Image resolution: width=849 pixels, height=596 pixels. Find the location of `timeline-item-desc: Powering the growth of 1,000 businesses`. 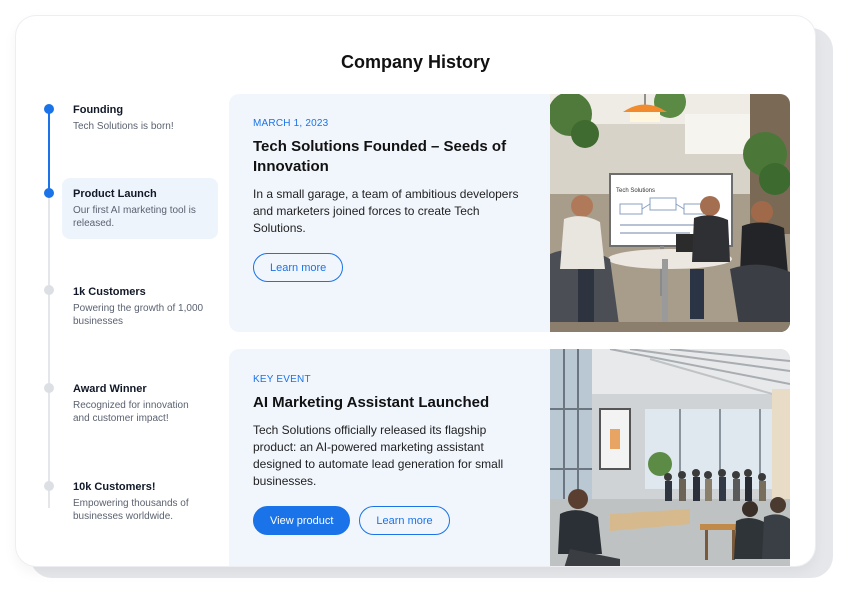

timeline-item-desc: Powering the growth of 1,000 businesses is located at coordinates (138, 315).